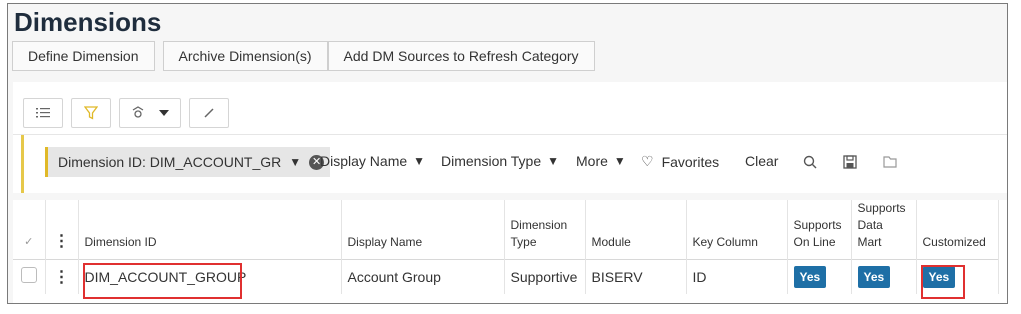 This screenshot has height=314, width=1021. I want to click on display-name-filter: Display Name ▼, so click(372, 161).